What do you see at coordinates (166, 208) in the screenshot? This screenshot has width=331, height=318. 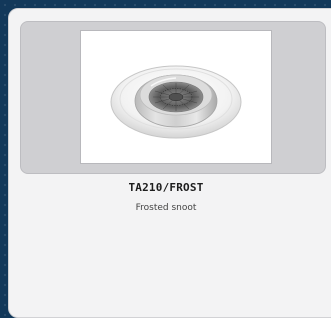 I see `product-description: Frosted snoot` at bounding box center [166, 208].